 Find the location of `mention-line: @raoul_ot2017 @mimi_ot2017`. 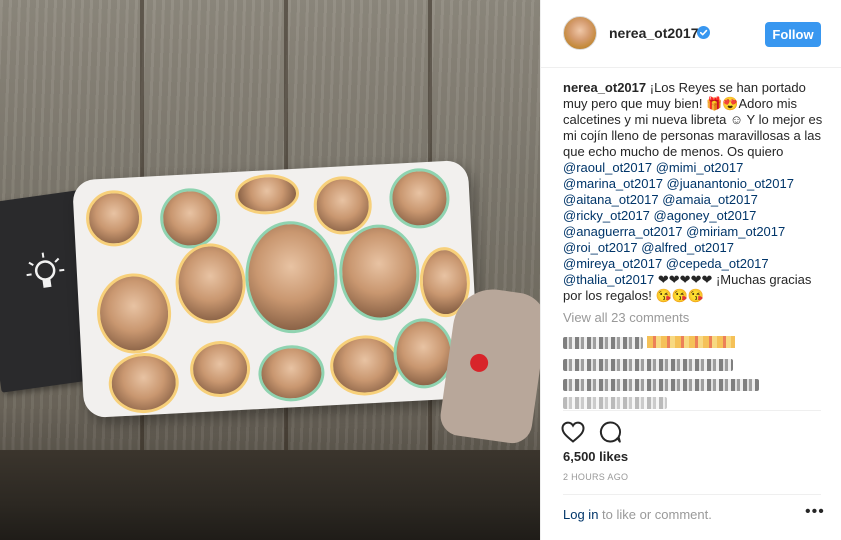

mention-line: @raoul_ot2017 @mimi_ot2017 is located at coordinates (694, 168).